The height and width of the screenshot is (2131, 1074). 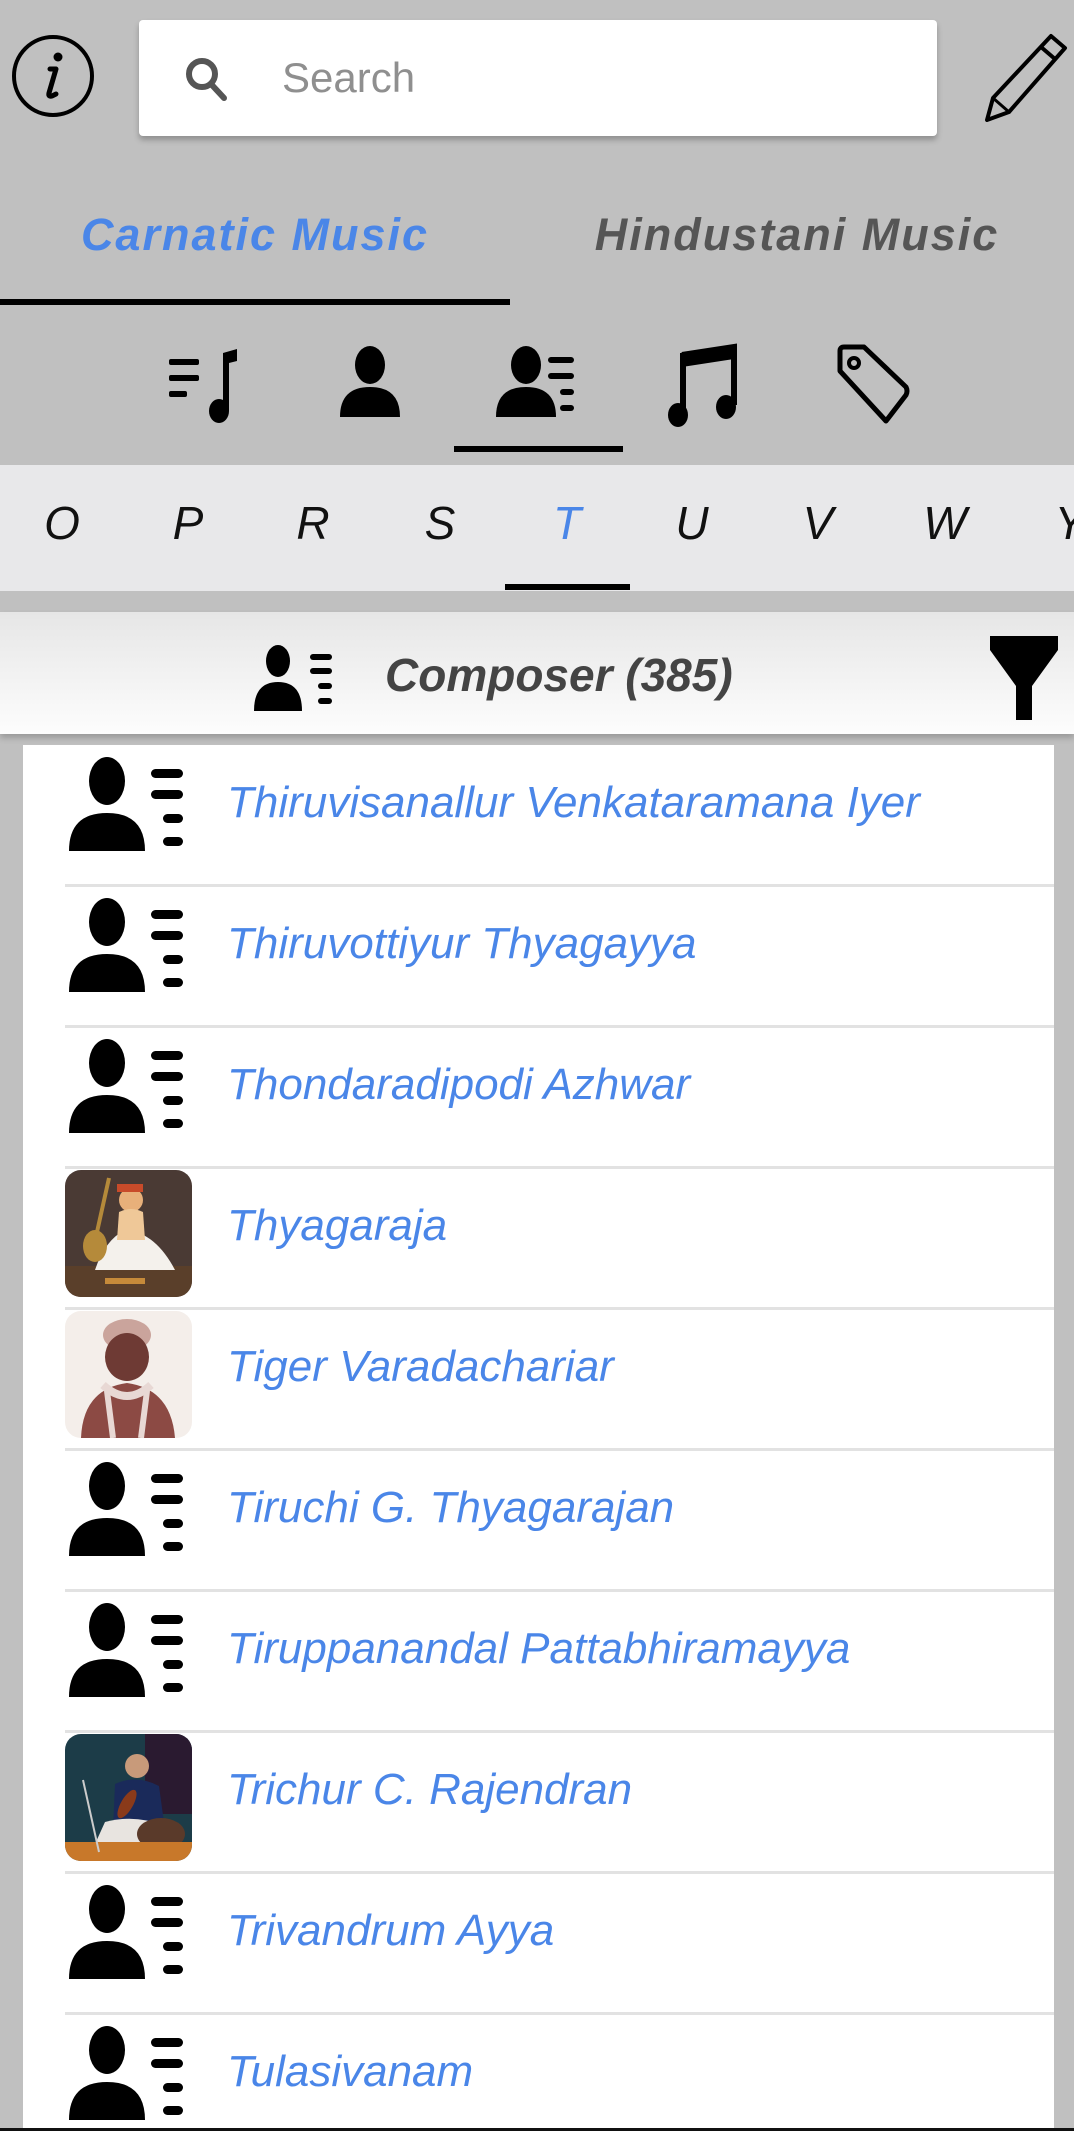 I want to click on tag-icon, so click(x=873, y=384).